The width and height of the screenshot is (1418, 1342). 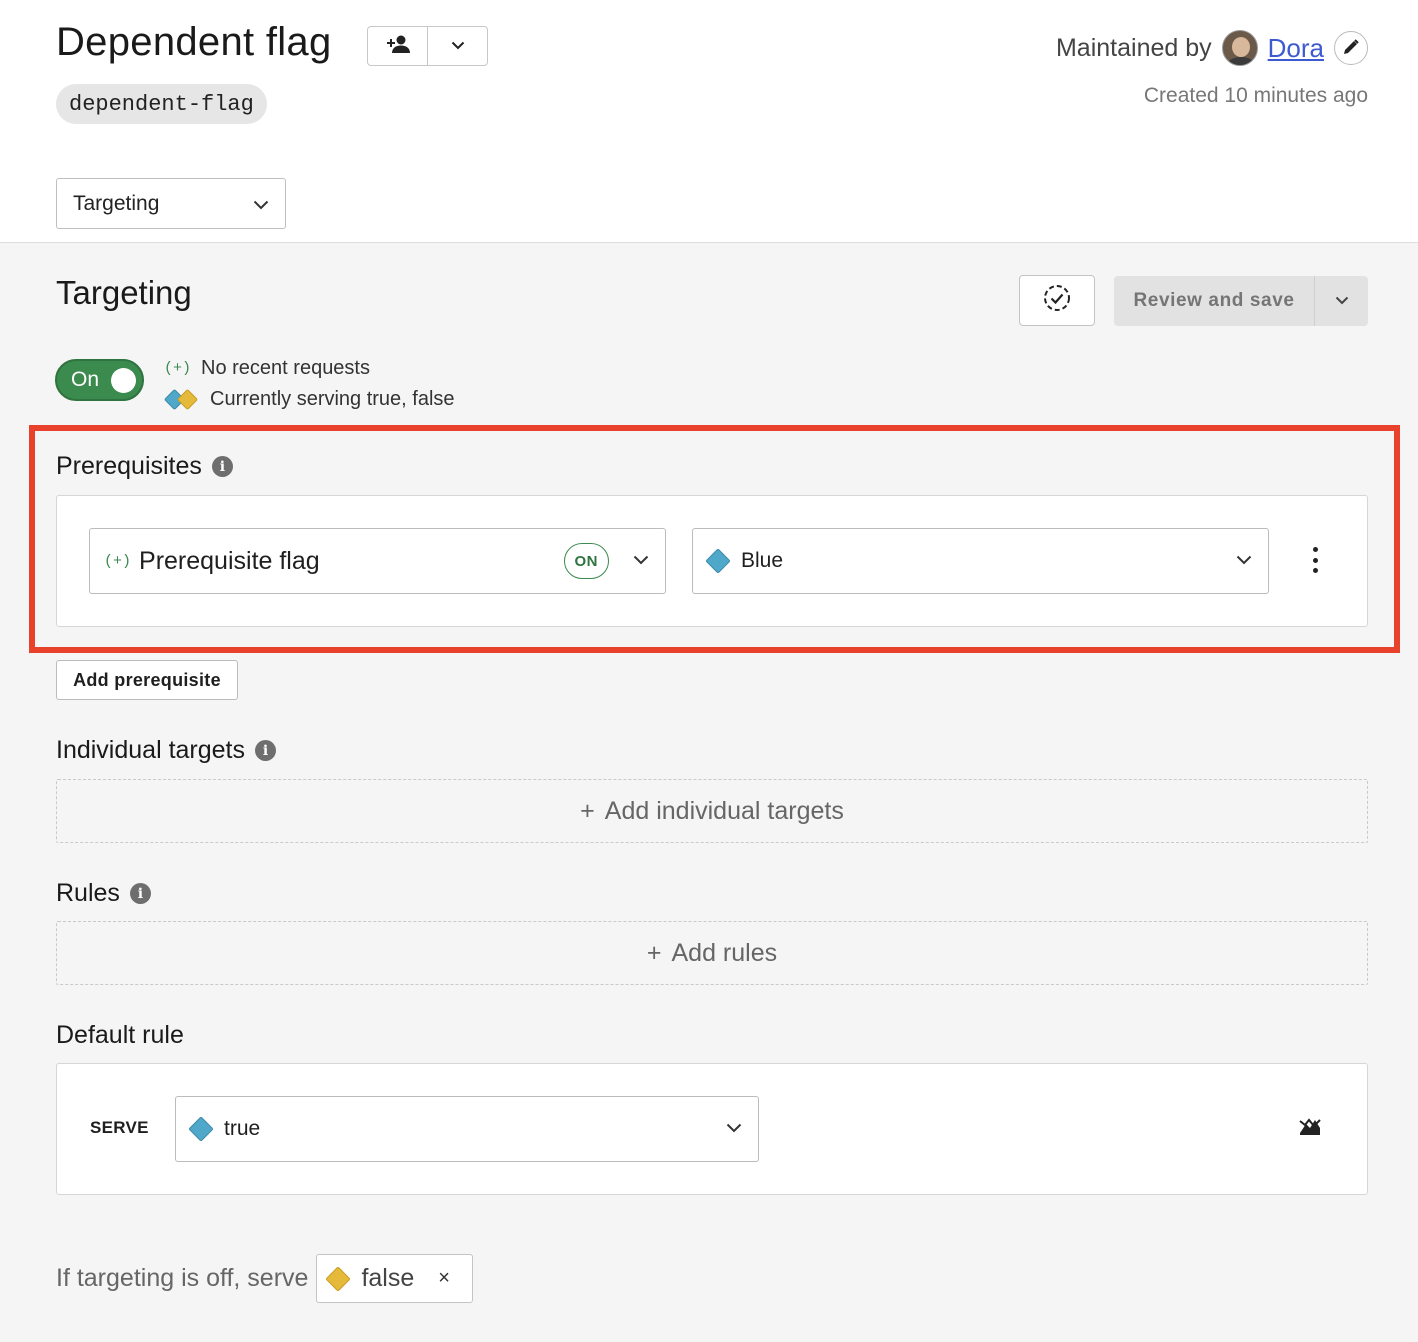 I want to click on toggle-knob, so click(x=123, y=380).